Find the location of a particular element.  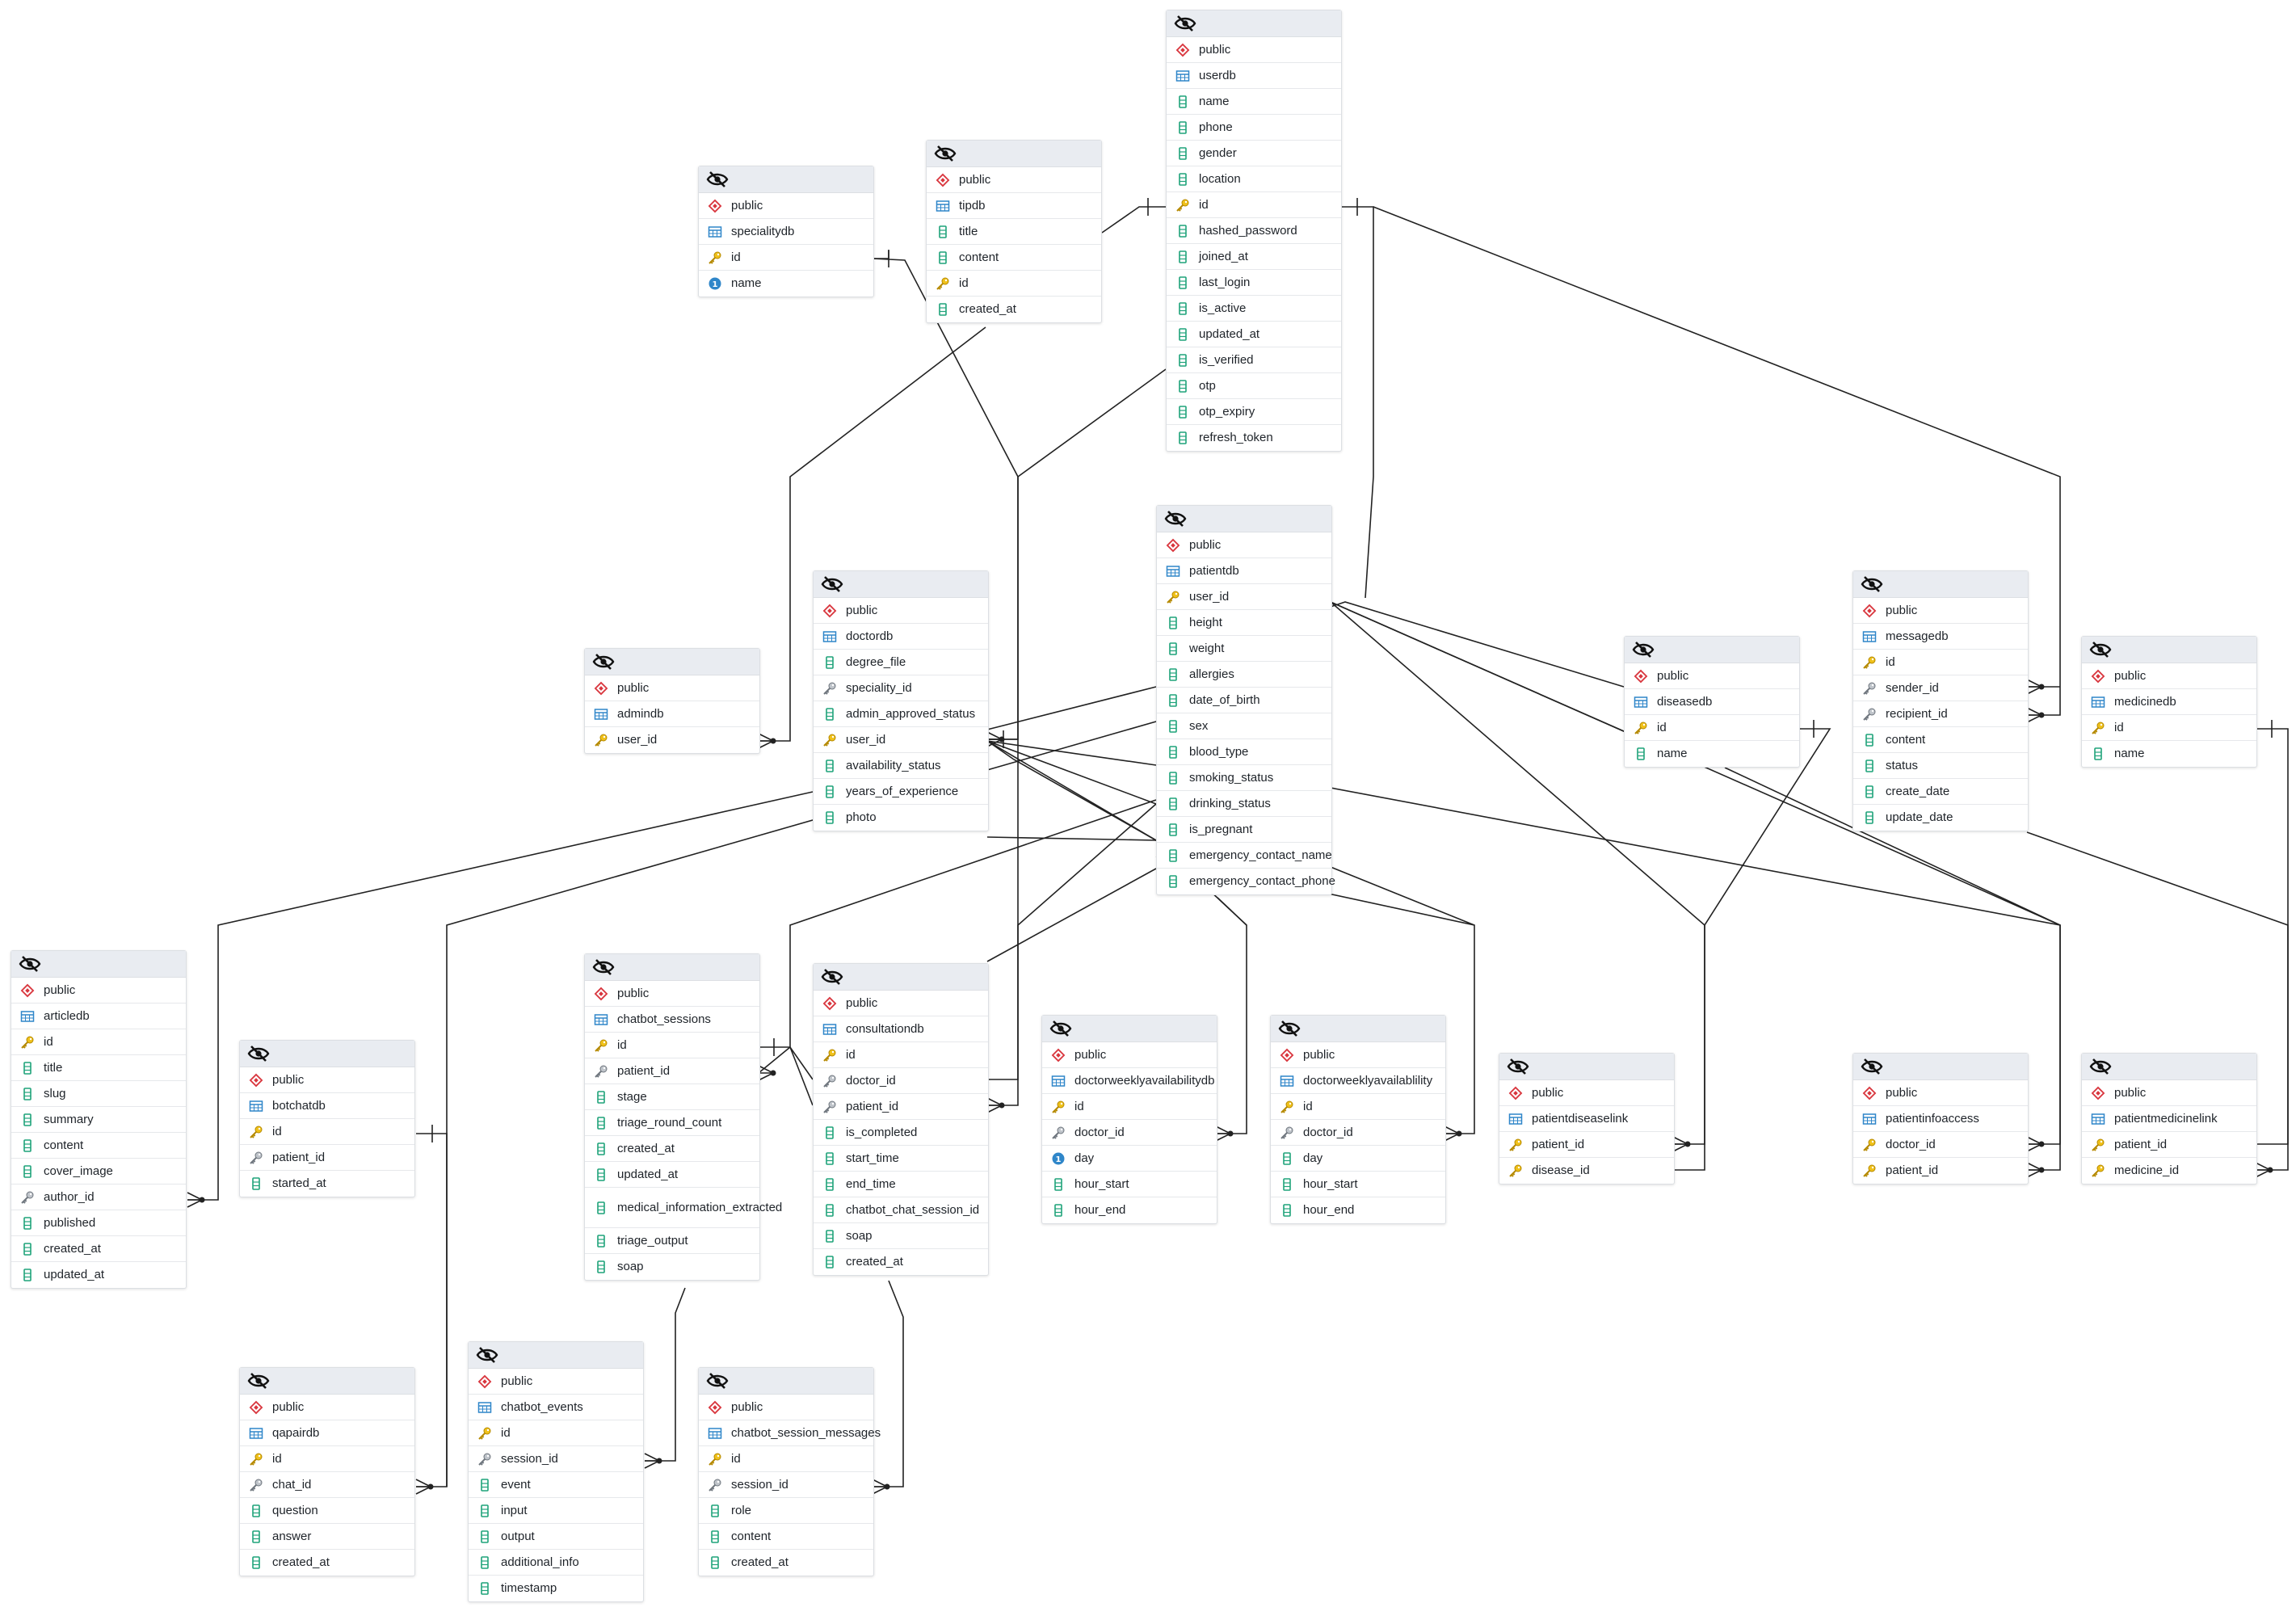

column-row: started_at is located at coordinates (327, 1184).